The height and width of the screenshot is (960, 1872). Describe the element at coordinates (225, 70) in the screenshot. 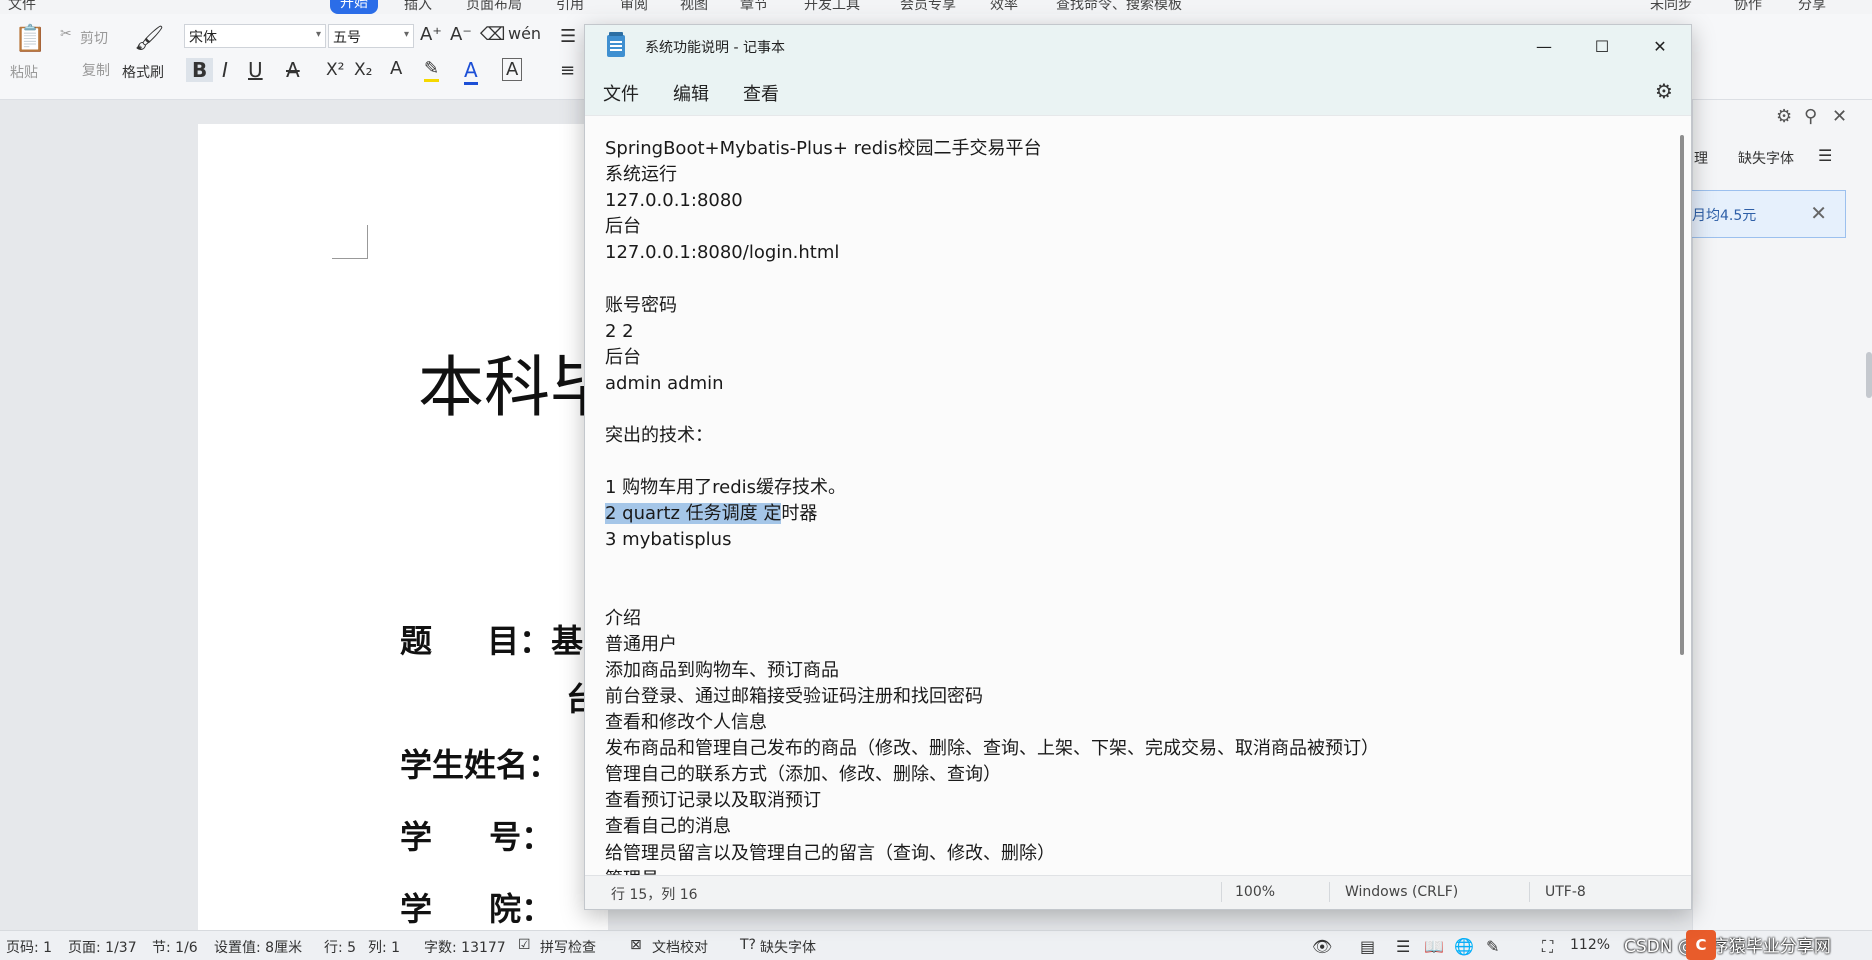

I see `italic-button: I` at that location.